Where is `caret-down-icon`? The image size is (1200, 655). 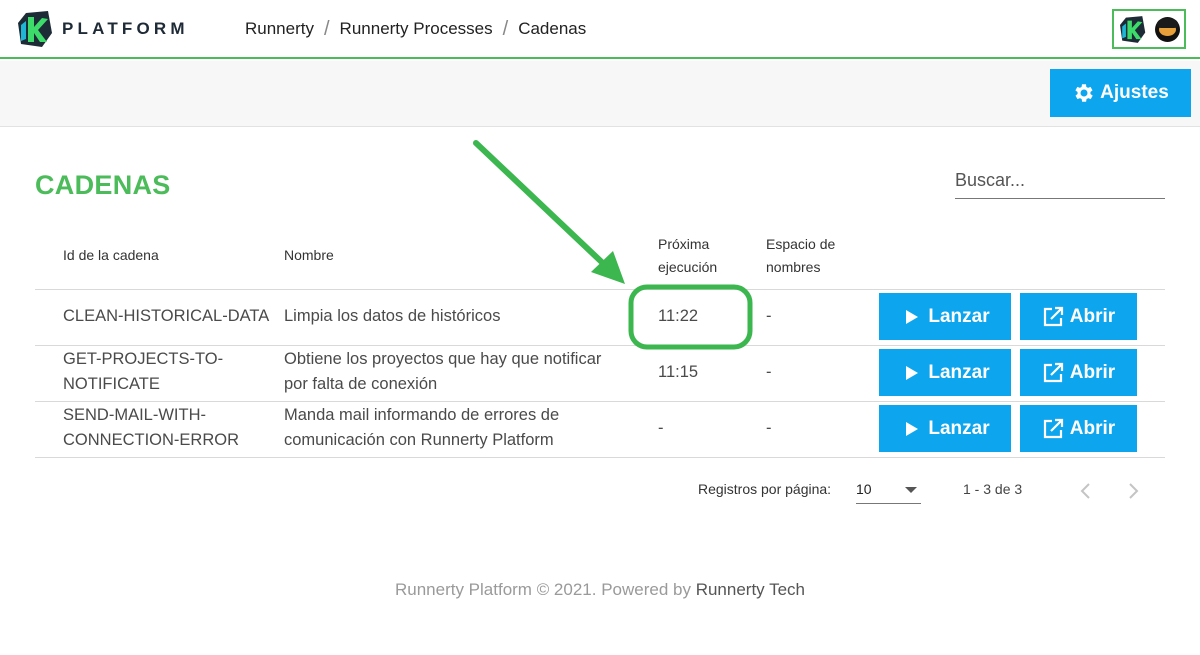 caret-down-icon is located at coordinates (911, 490).